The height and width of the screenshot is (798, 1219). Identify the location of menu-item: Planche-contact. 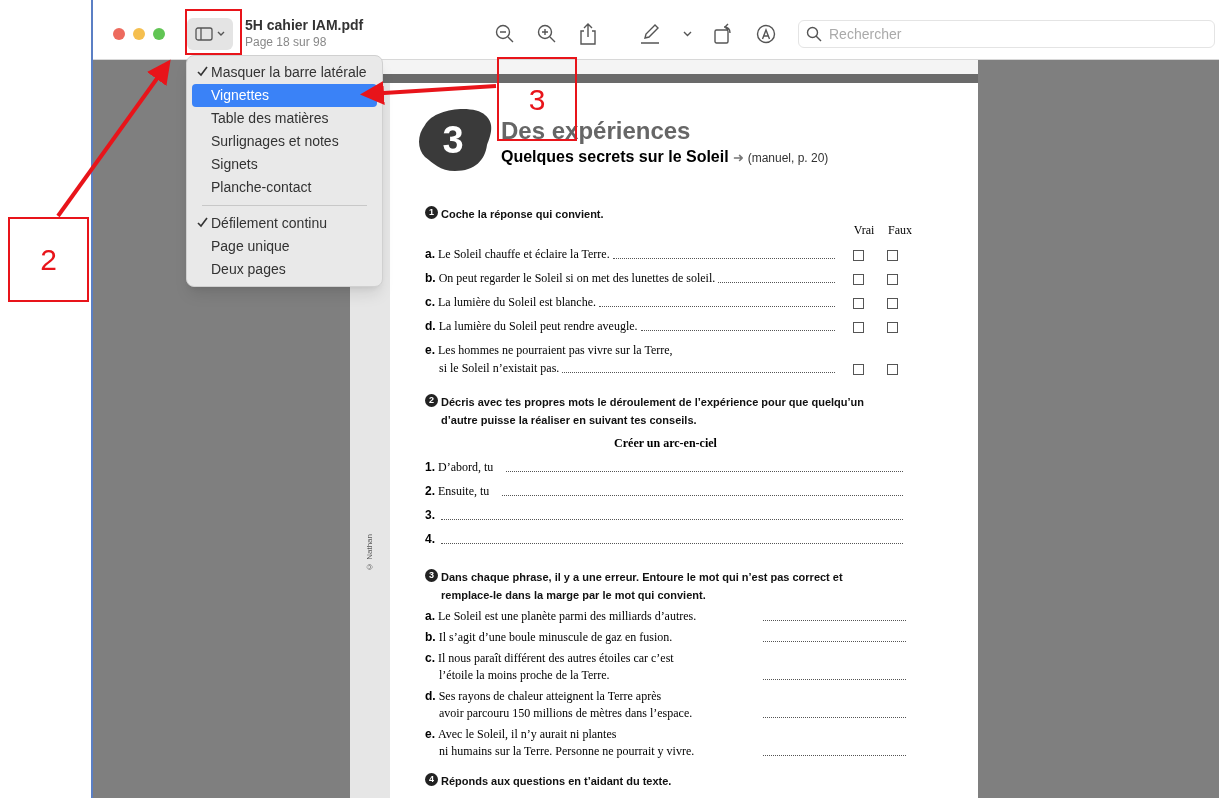
(284, 187).